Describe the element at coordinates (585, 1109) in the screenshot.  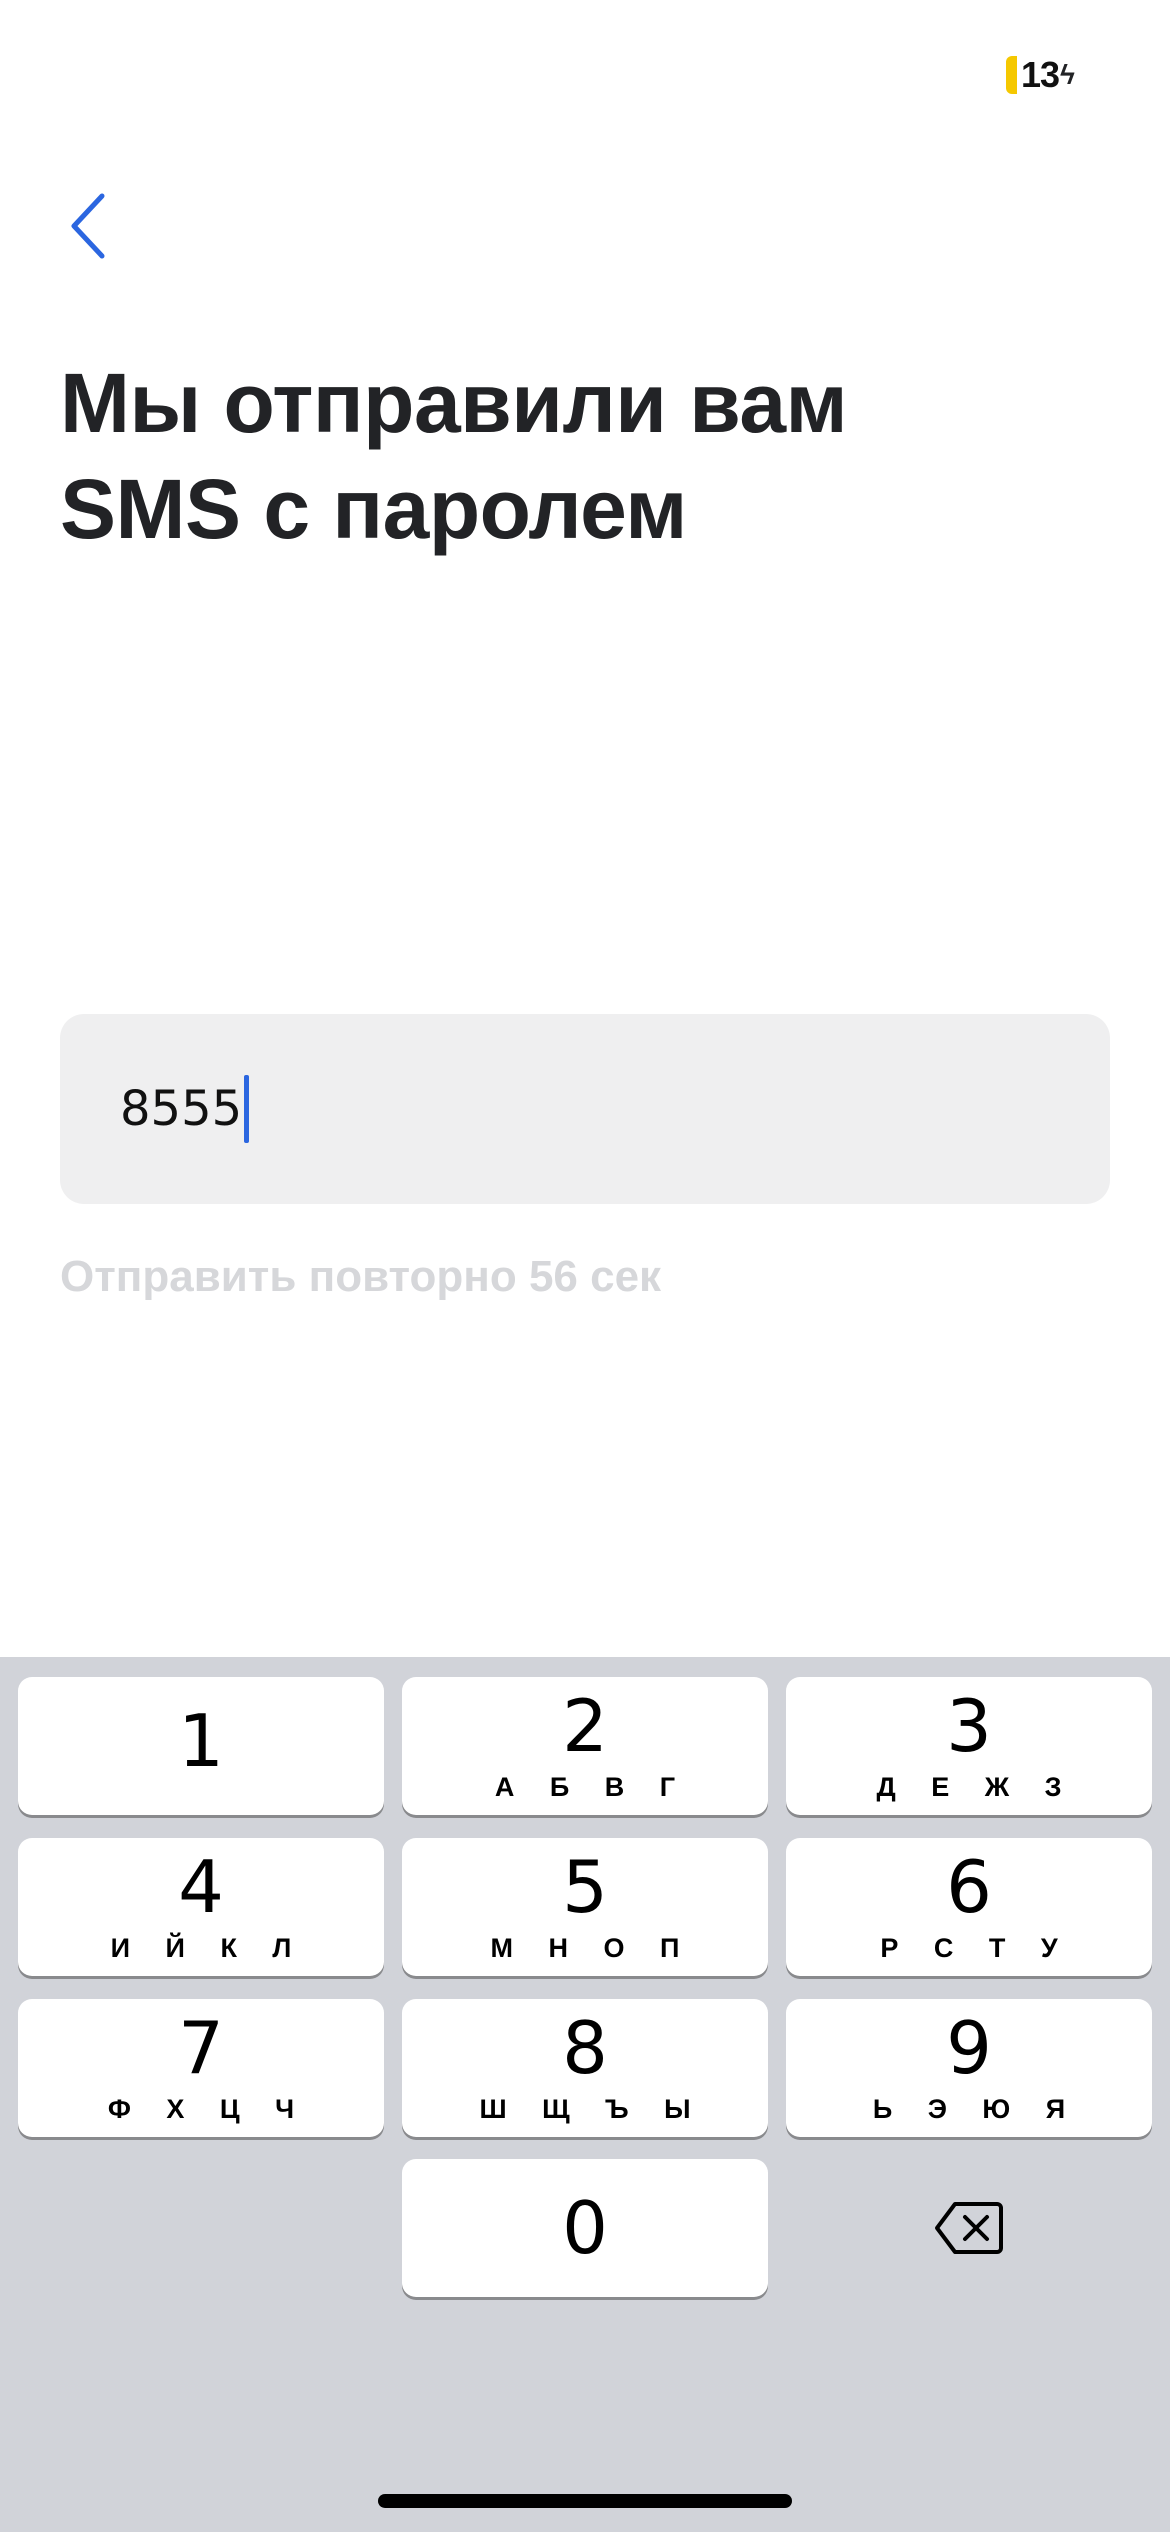
I see `sms-code-input: 8555` at that location.